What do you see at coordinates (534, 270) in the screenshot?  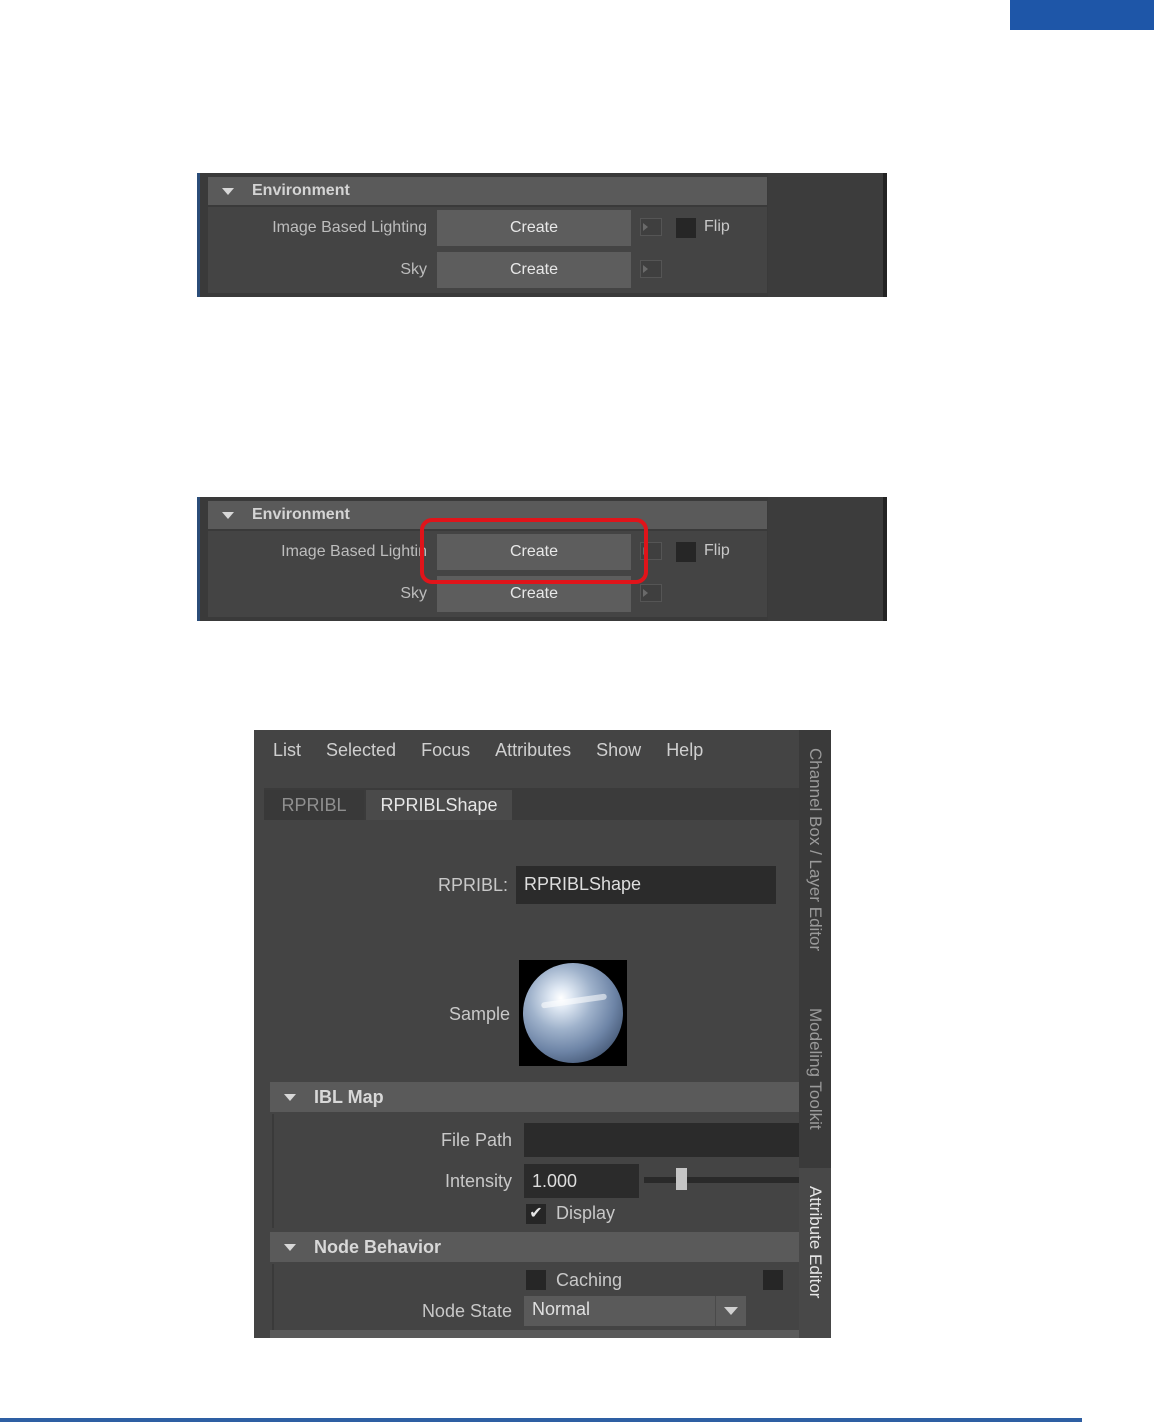 I see `sky-create-button: Create` at bounding box center [534, 270].